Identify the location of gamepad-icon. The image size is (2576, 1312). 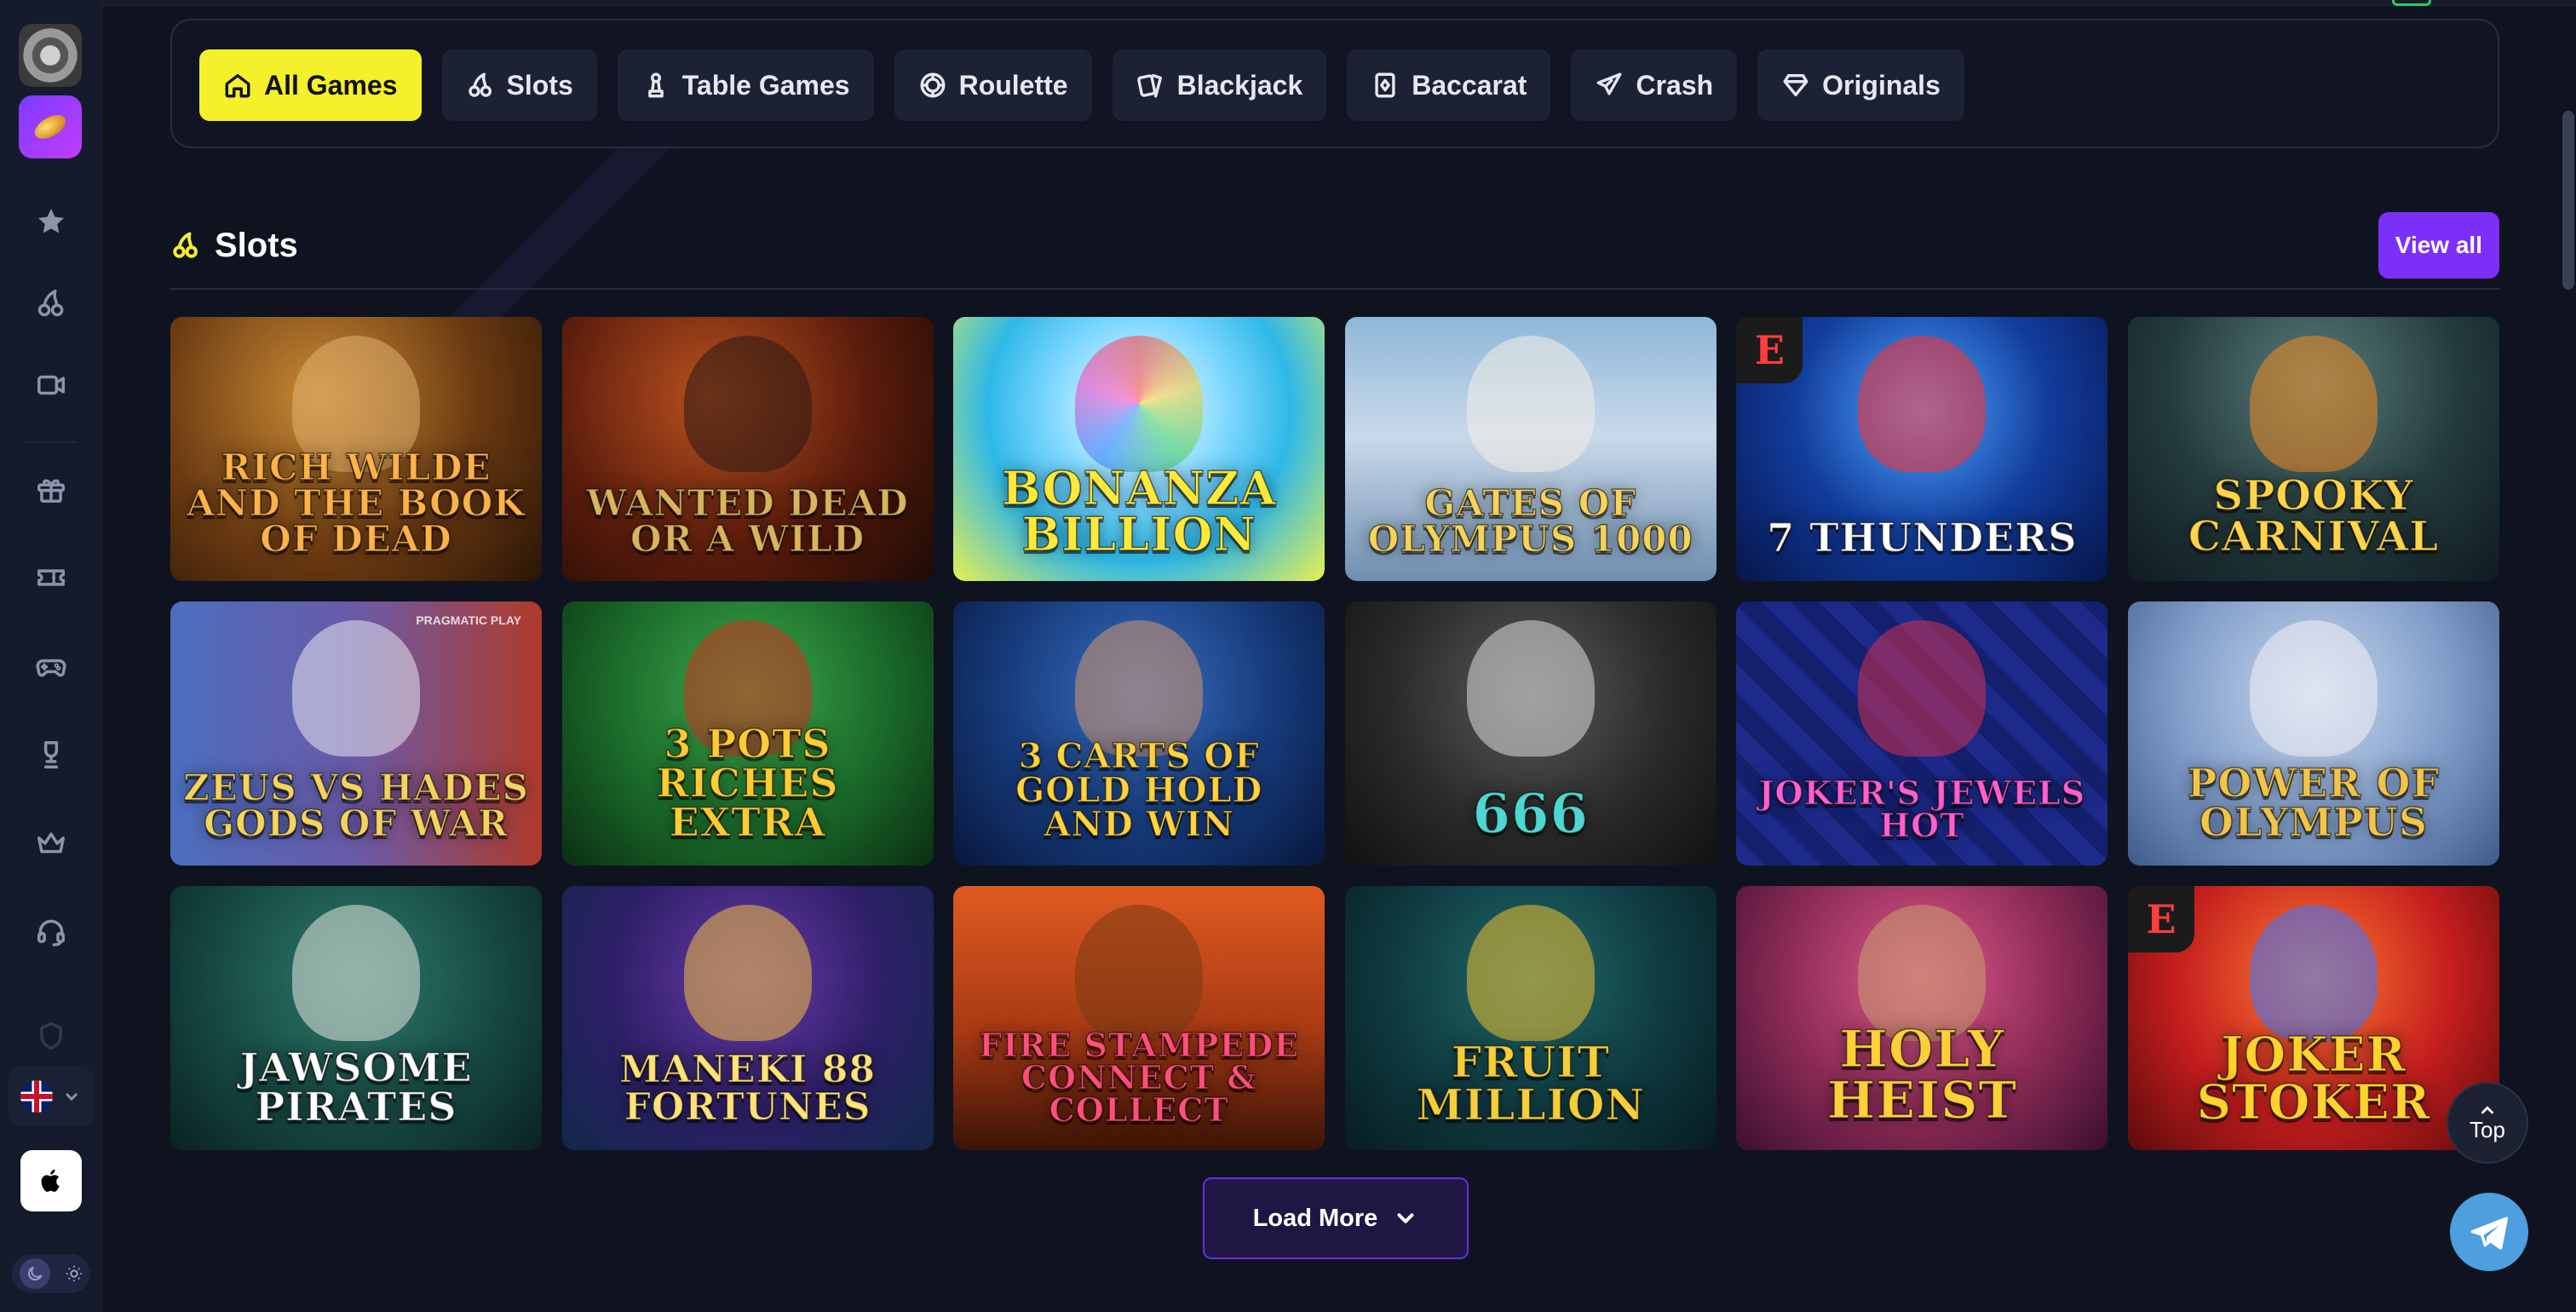
(51, 666).